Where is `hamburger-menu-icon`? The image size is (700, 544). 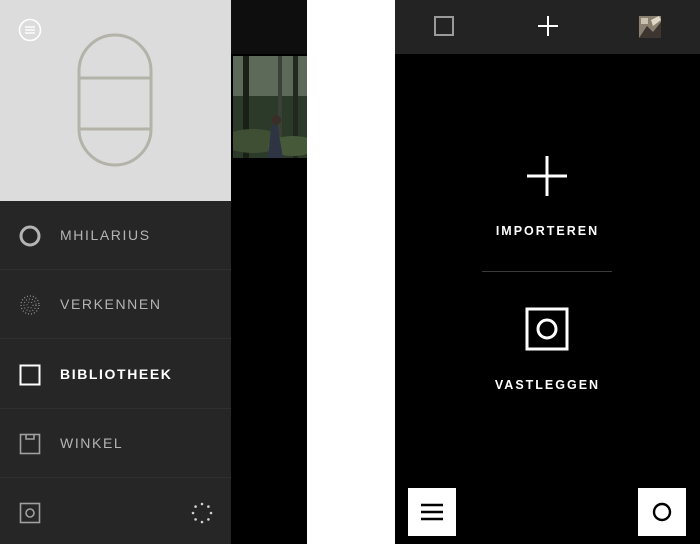
hamburger-menu-icon is located at coordinates (432, 512).